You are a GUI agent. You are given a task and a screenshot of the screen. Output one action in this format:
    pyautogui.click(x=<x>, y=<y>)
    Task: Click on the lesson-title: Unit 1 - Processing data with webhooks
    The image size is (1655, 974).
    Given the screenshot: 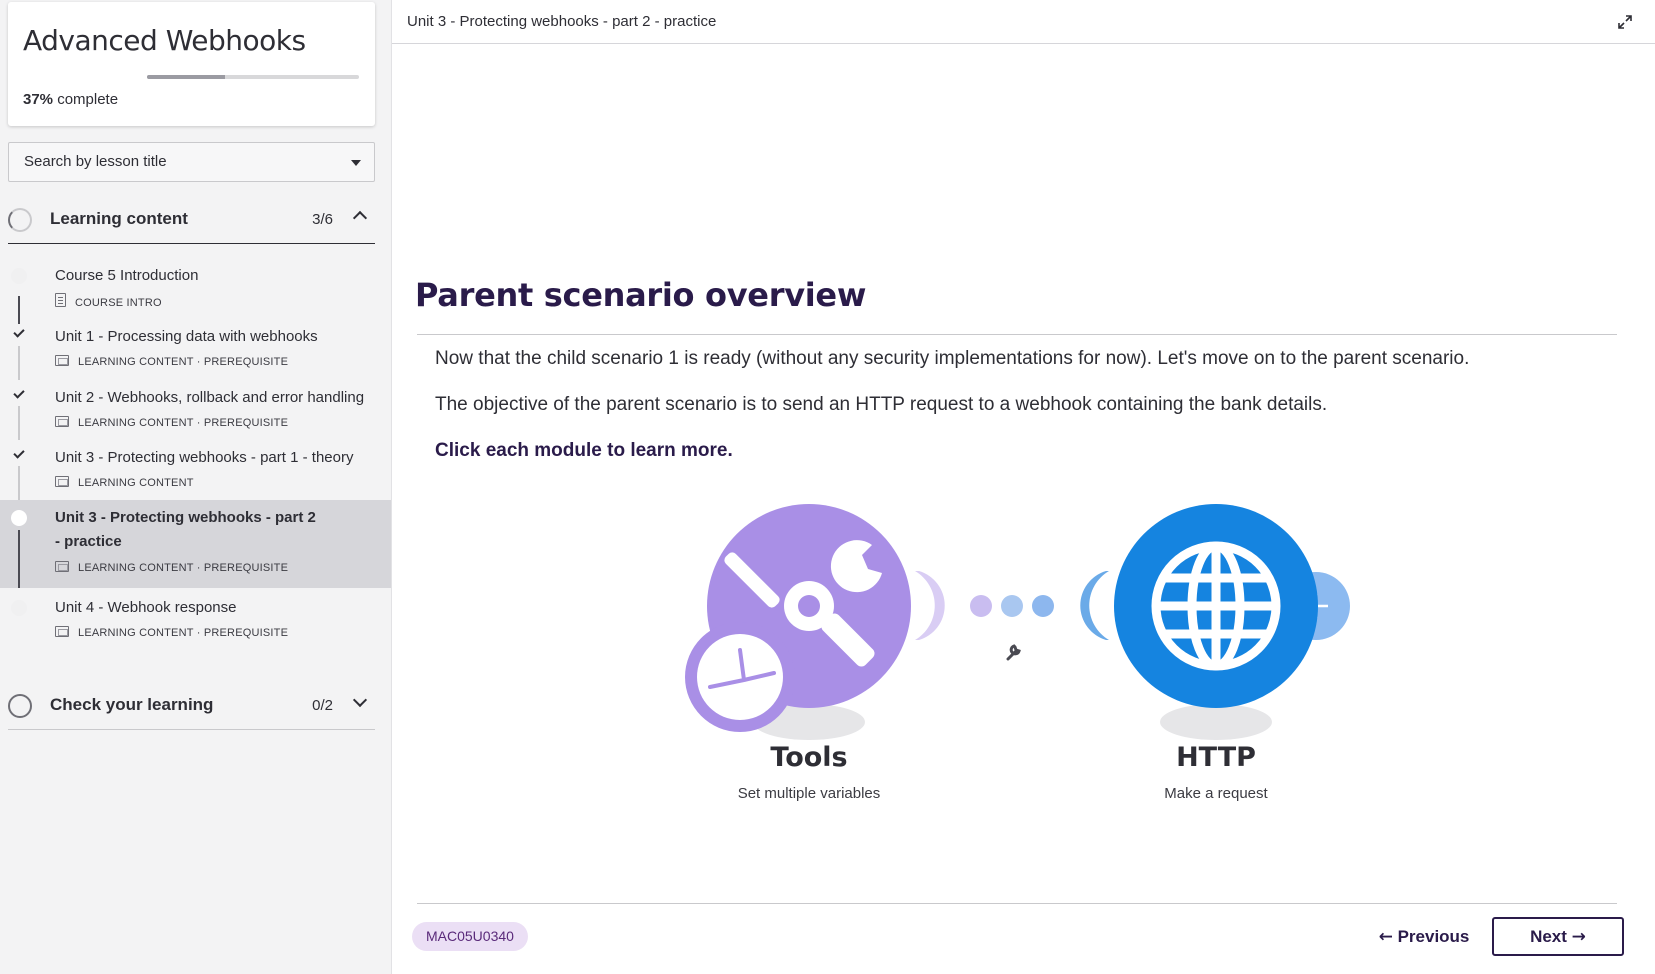 What is the action you would take?
    pyautogui.click(x=186, y=336)
    